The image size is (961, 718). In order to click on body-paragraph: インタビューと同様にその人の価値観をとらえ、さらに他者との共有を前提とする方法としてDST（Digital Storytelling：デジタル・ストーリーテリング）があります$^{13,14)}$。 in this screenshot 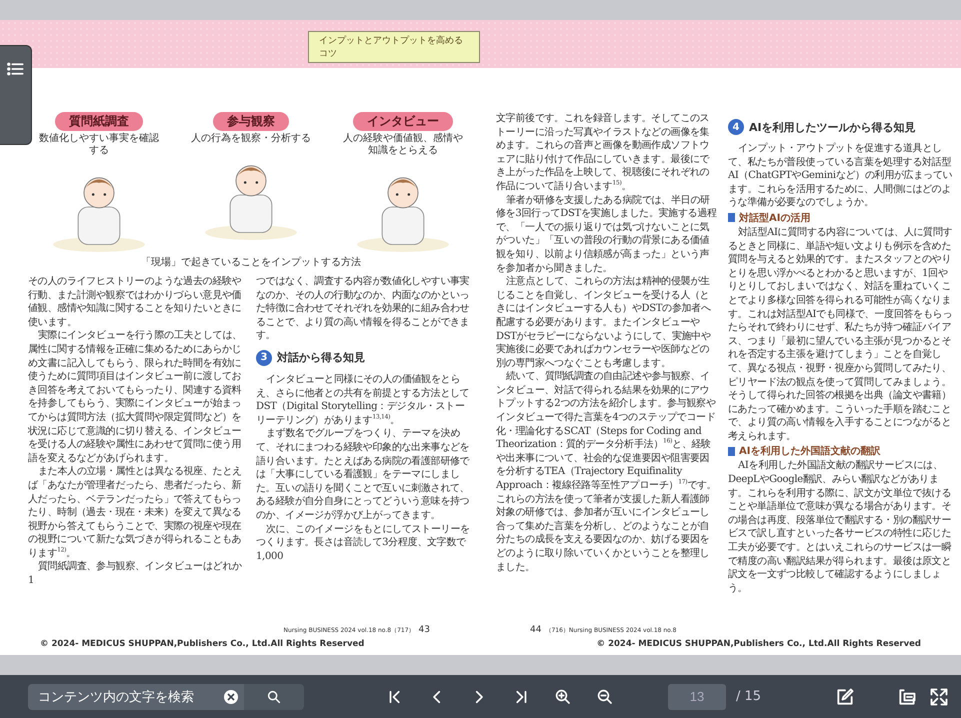, I will do `click(363, 400)`.